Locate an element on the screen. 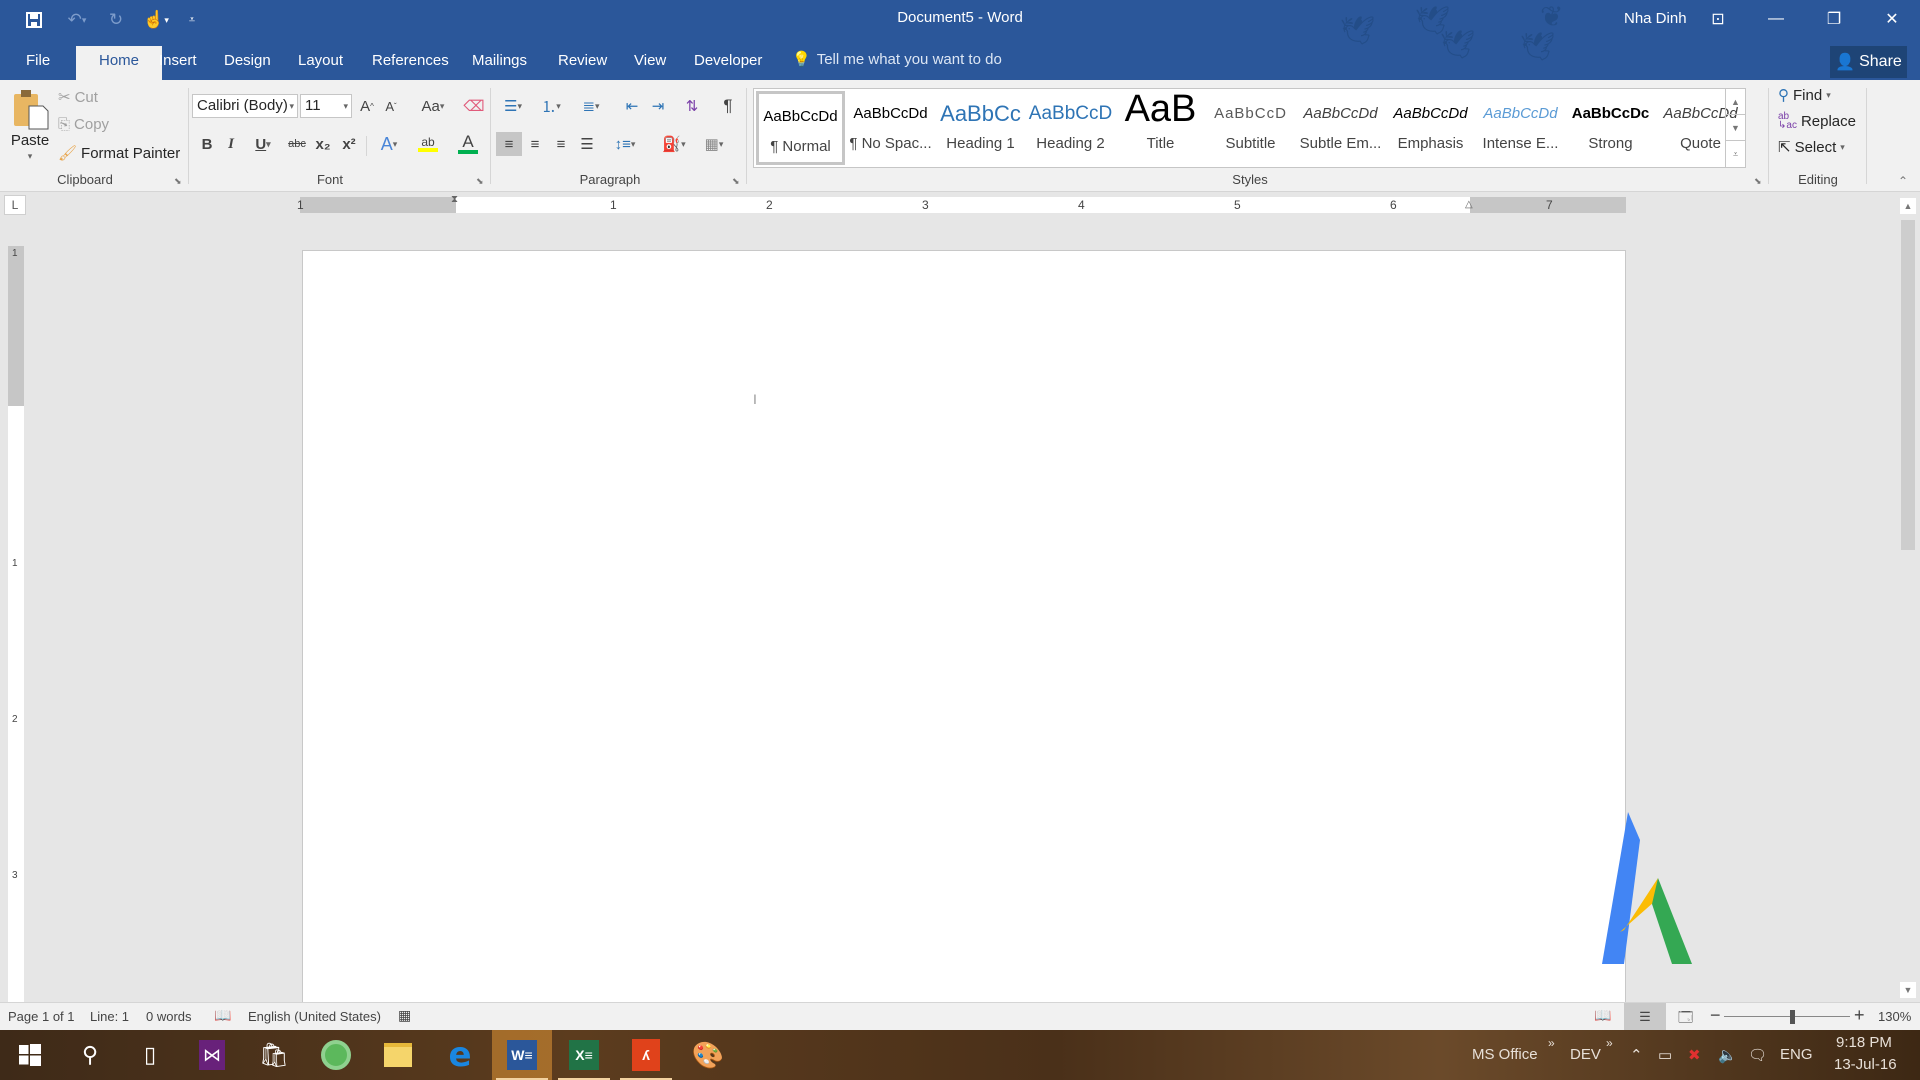 The width and height of the screenshot is (1920, 1080). shrink-font-button: Aˇ is located at coordinates (391, 106).